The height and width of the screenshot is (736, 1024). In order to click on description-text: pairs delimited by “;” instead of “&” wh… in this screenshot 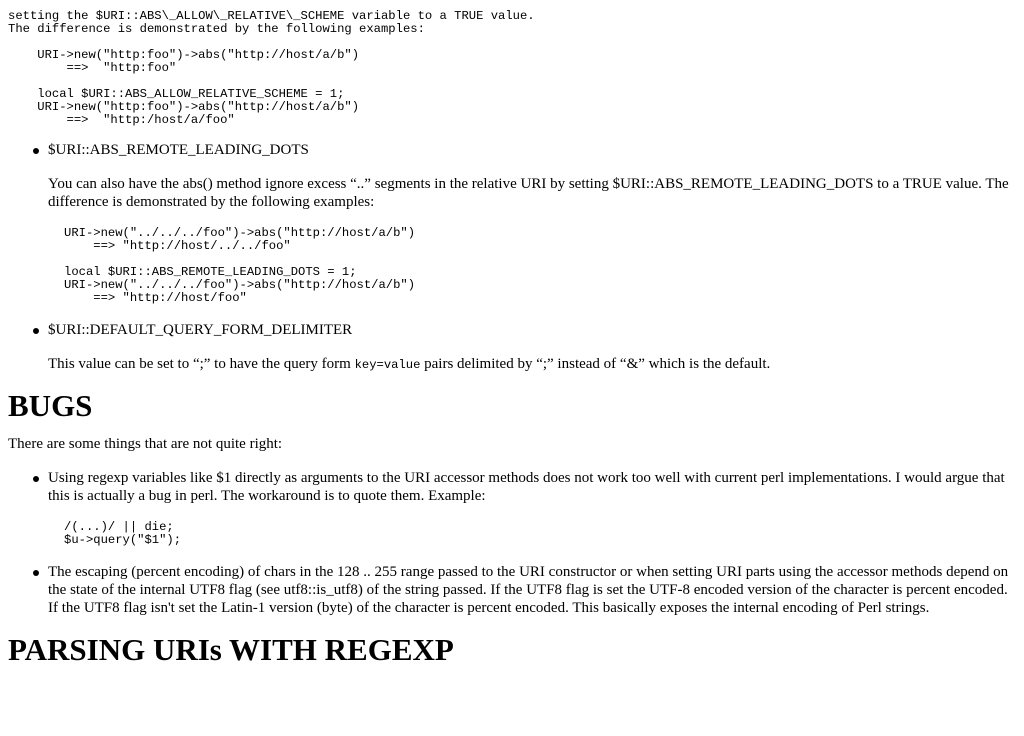, I will do `click(595, 364)`.